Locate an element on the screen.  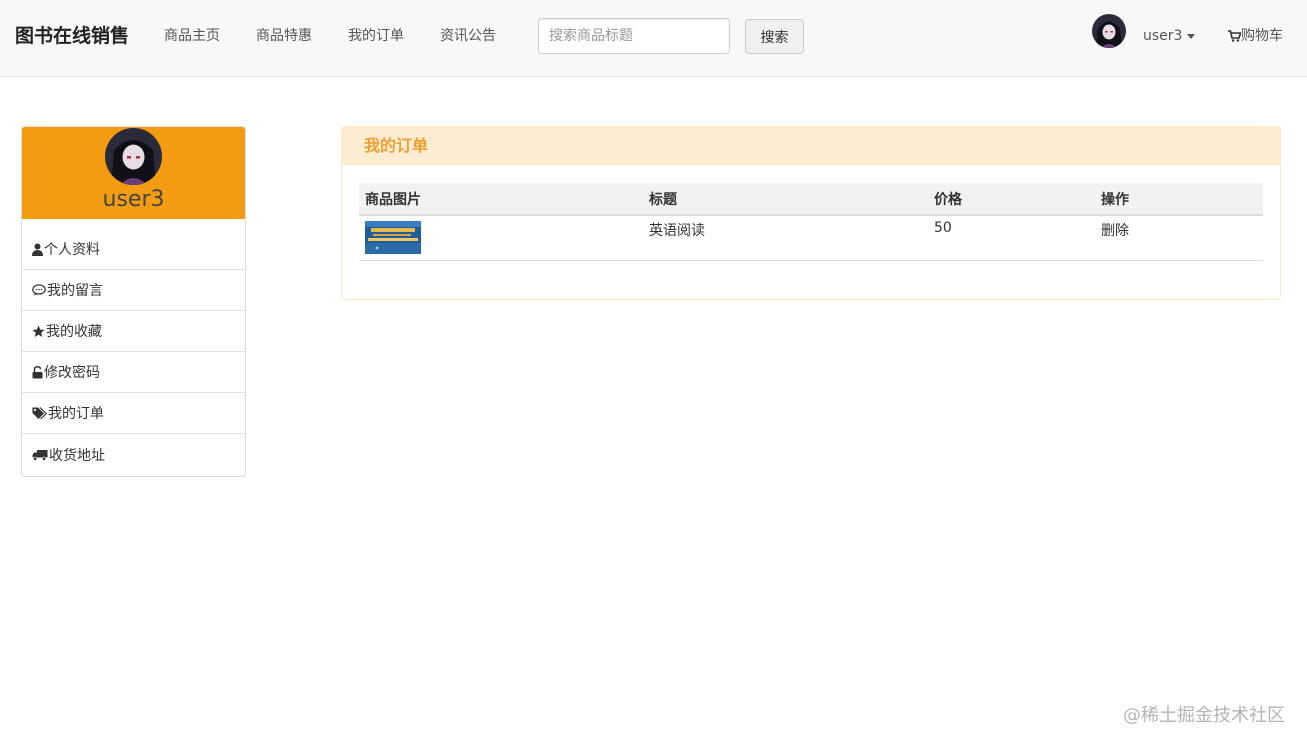
sidebar-item-label: 个人资料 is located at coordinates (72, 250).